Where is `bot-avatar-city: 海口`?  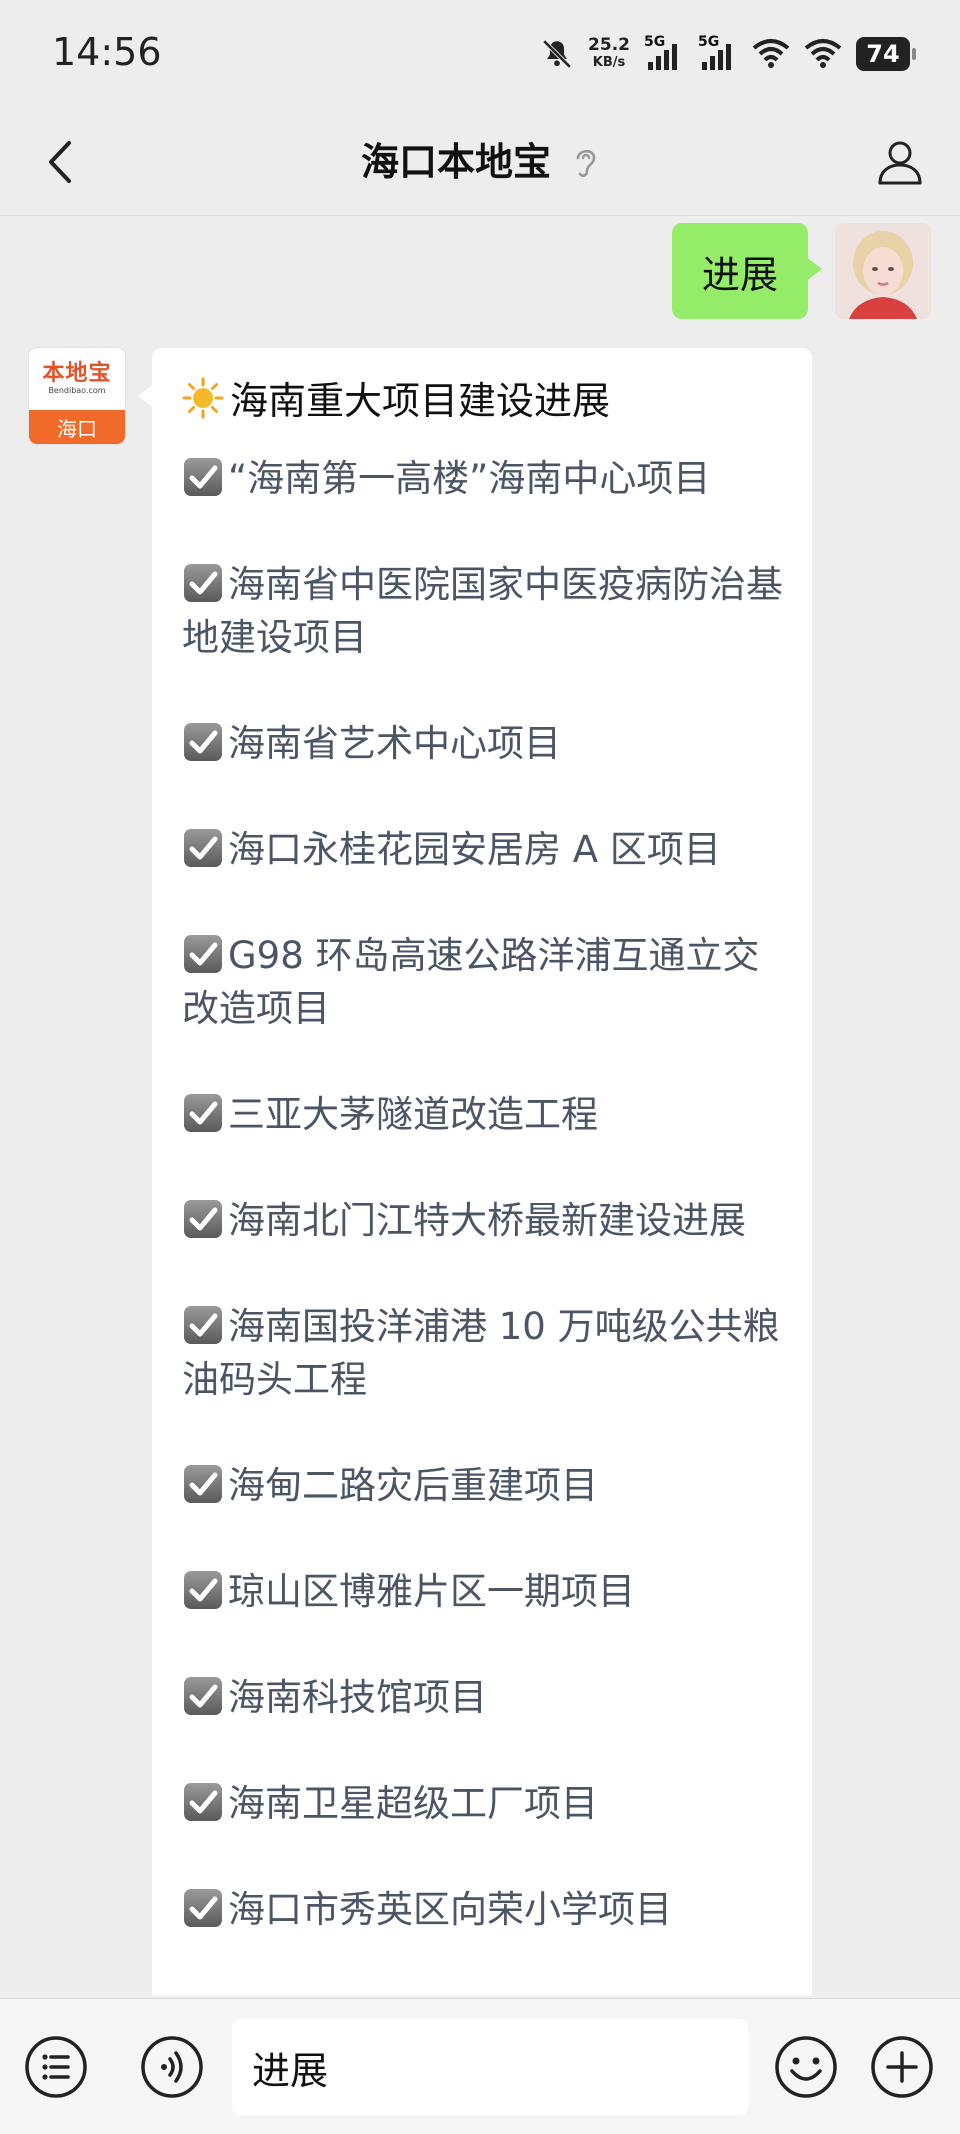 bot-avatar-city: 海口 is located at coordinates (77, 427).